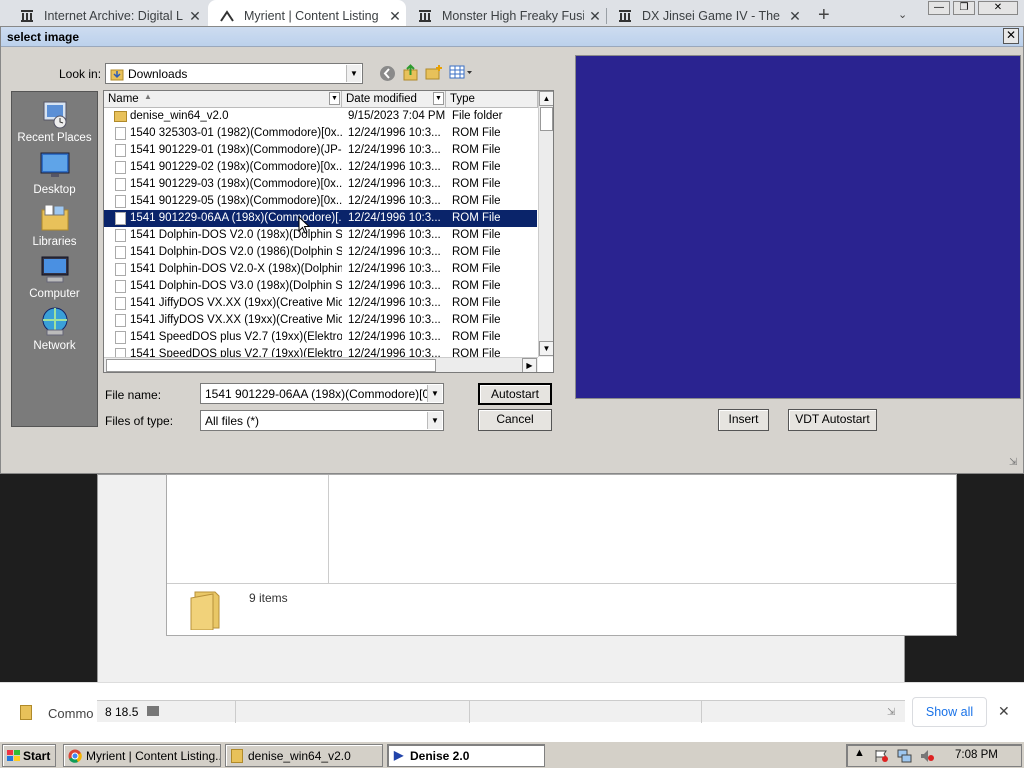 Image resolution: width=1024 pixels, height=768 pixels. What do you see at coordinates (743, 420) in the screenshot?
I see `insert-button: Insert` at bounding box center [743, 420].